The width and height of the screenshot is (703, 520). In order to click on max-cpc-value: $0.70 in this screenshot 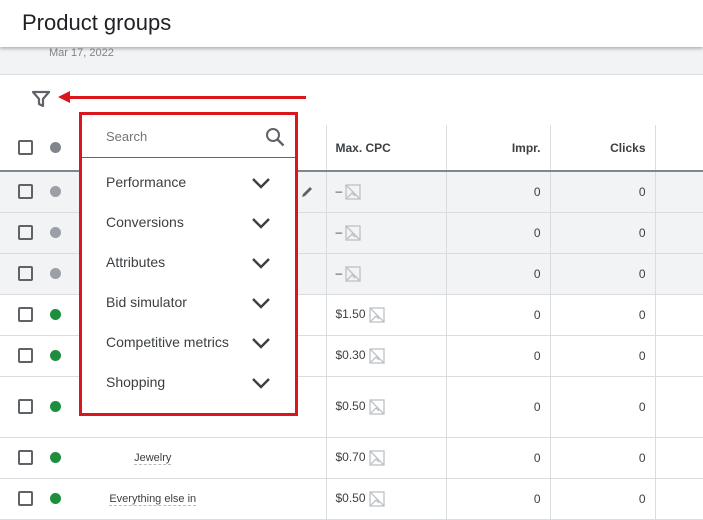, I will do `click(351, 457)`.